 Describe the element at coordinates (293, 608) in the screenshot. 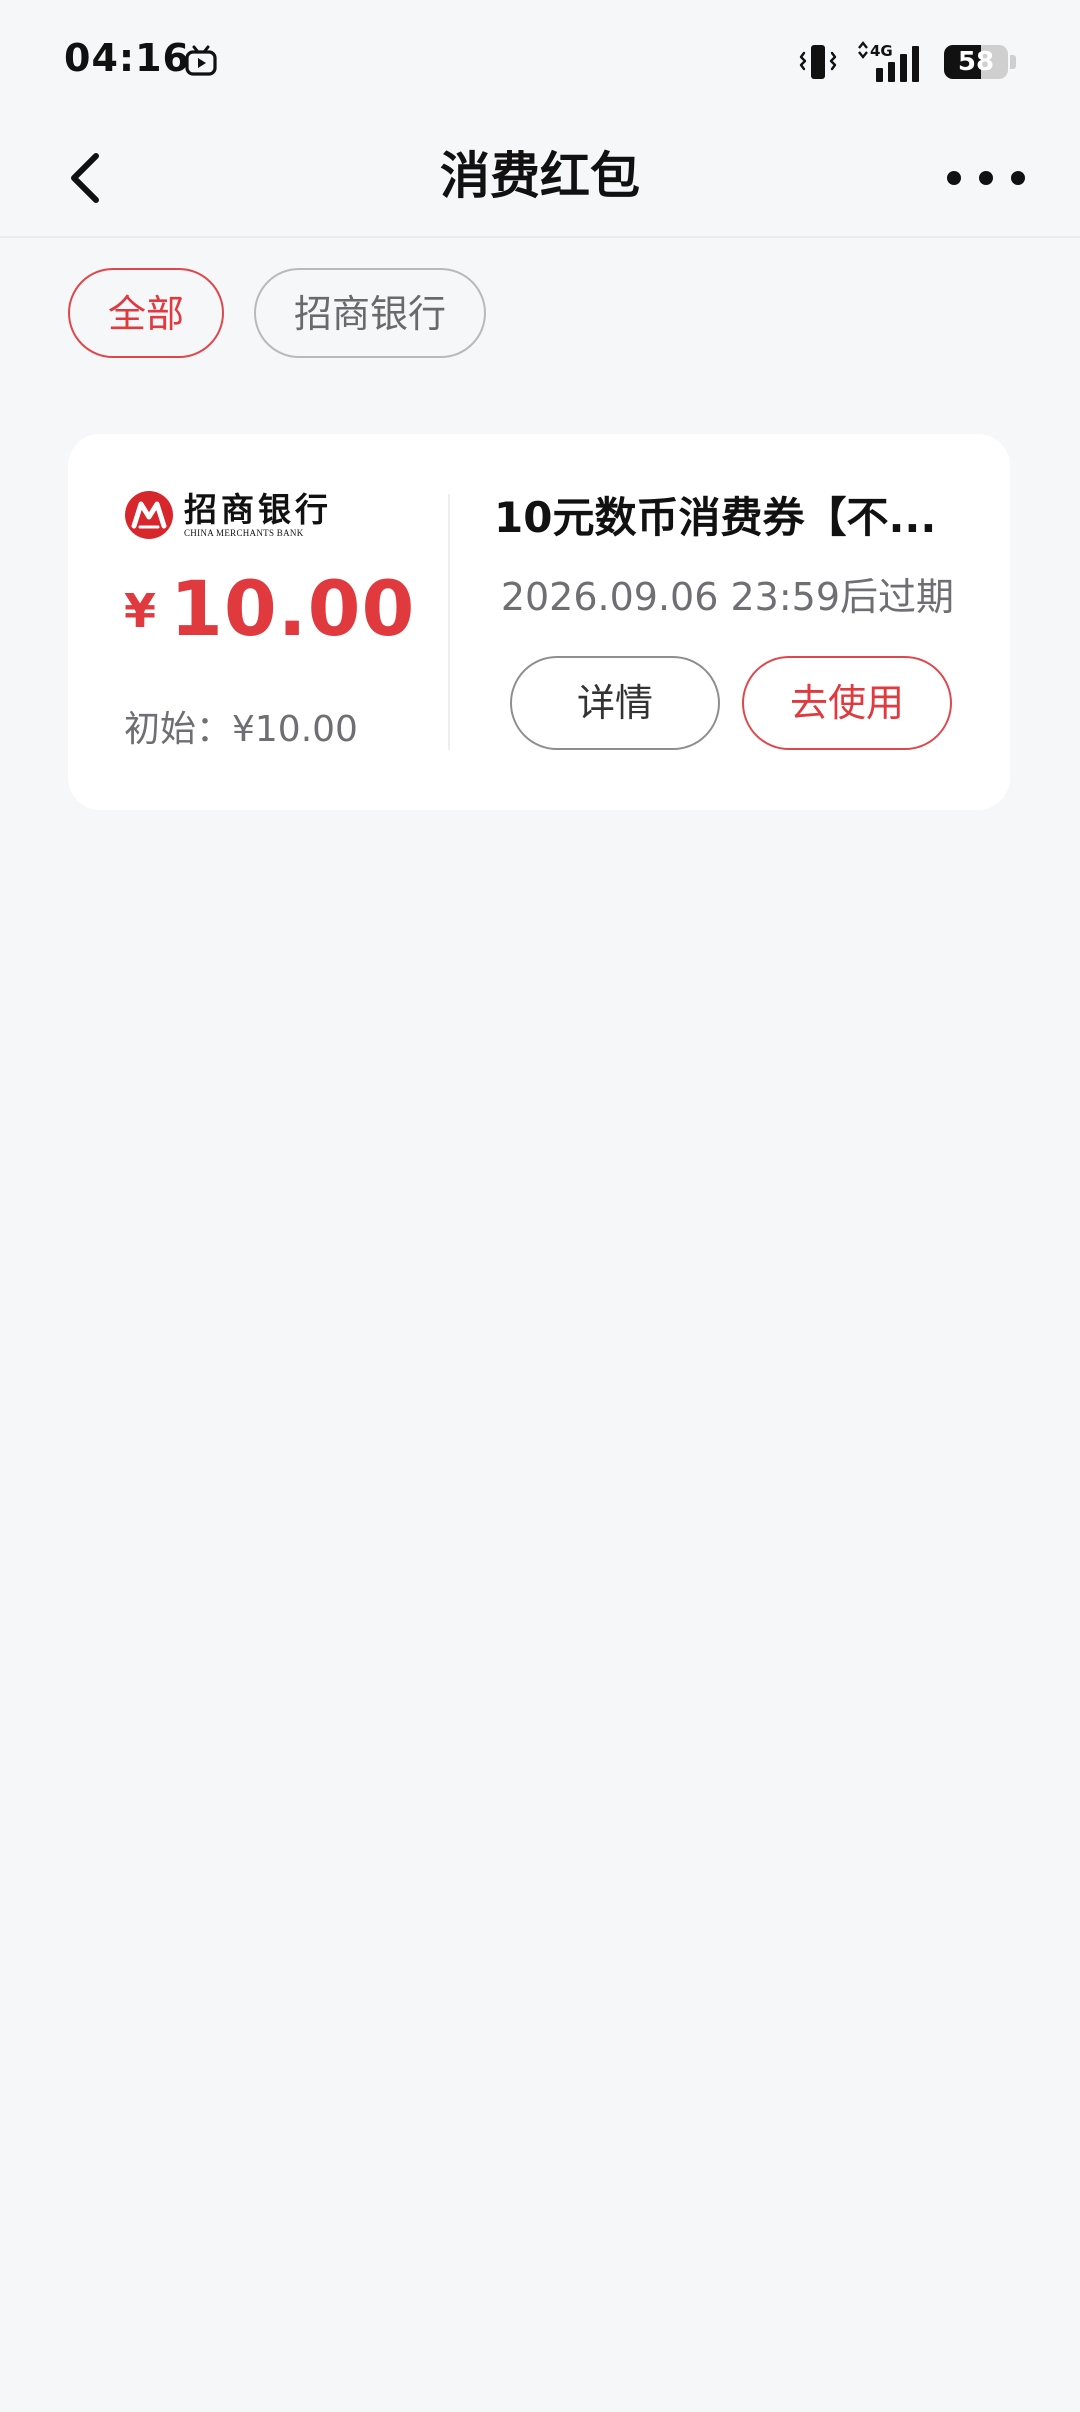

I see `amount-value: 10.00` at that location.